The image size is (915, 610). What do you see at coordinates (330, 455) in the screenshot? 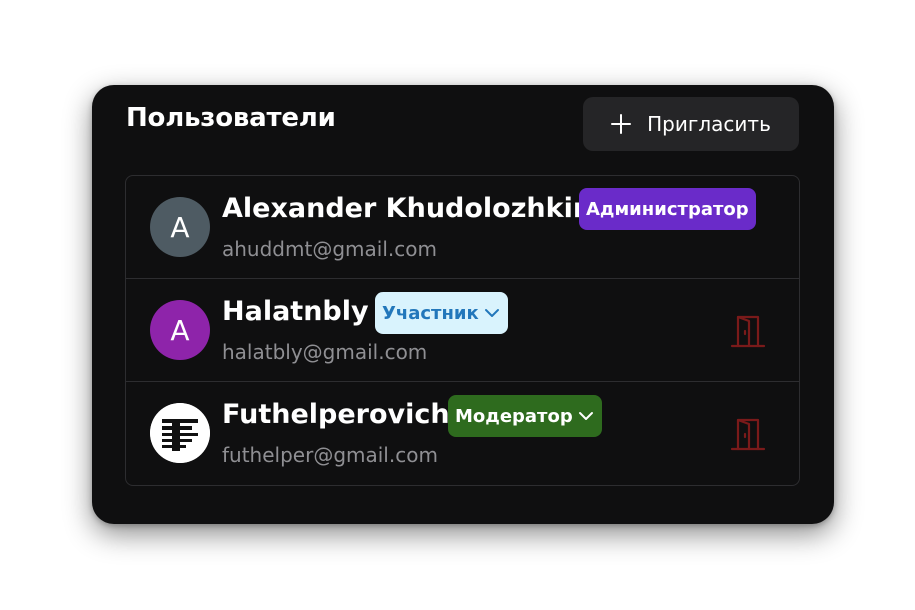
I see `user-email: futhelper@gmail.com` at bounding box center [330, 455].